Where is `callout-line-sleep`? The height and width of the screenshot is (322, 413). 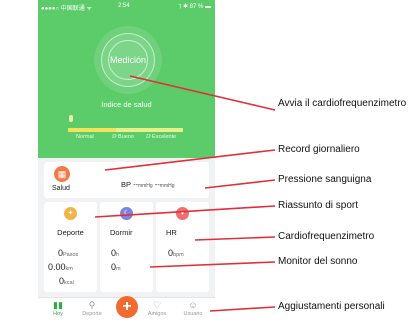
callout-line-sleep is located at coordinates (212, 264).